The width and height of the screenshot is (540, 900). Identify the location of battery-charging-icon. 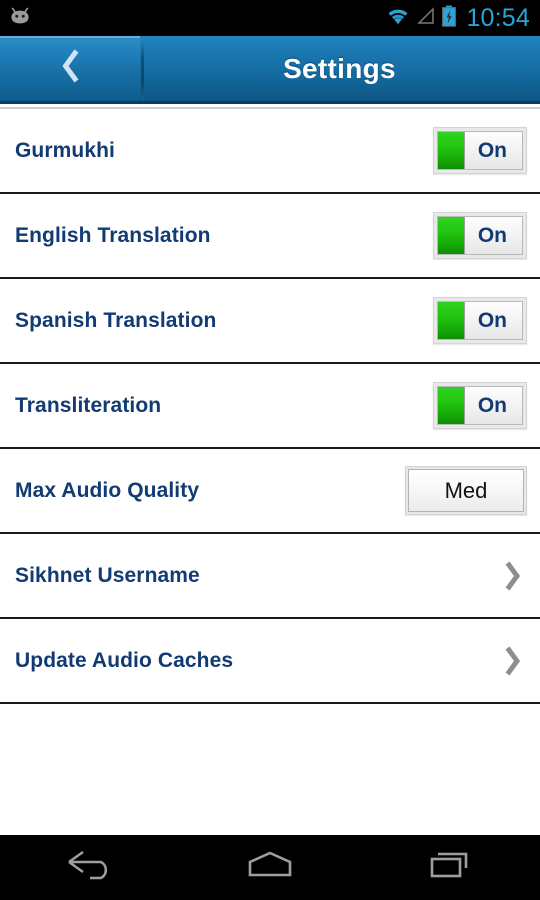
(449, 18).